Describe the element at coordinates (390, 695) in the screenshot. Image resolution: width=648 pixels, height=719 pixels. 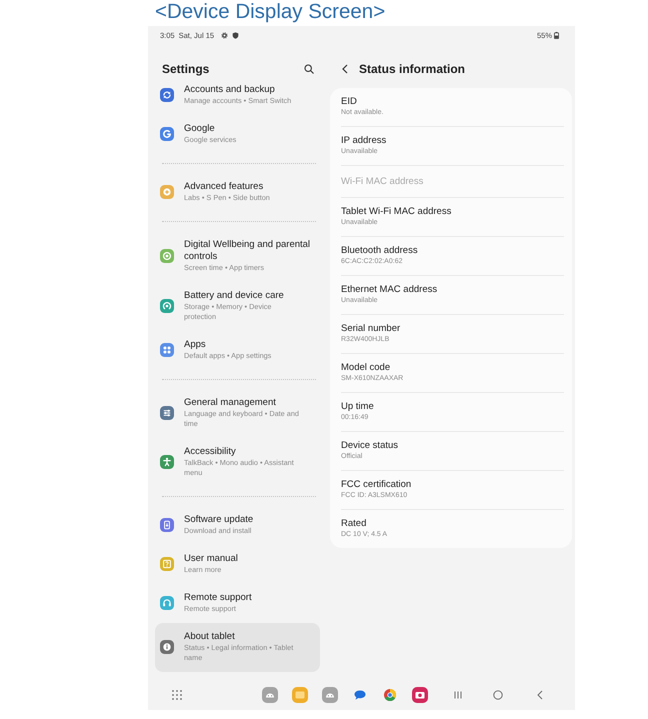
I see `color-wheel-icon` at that location.